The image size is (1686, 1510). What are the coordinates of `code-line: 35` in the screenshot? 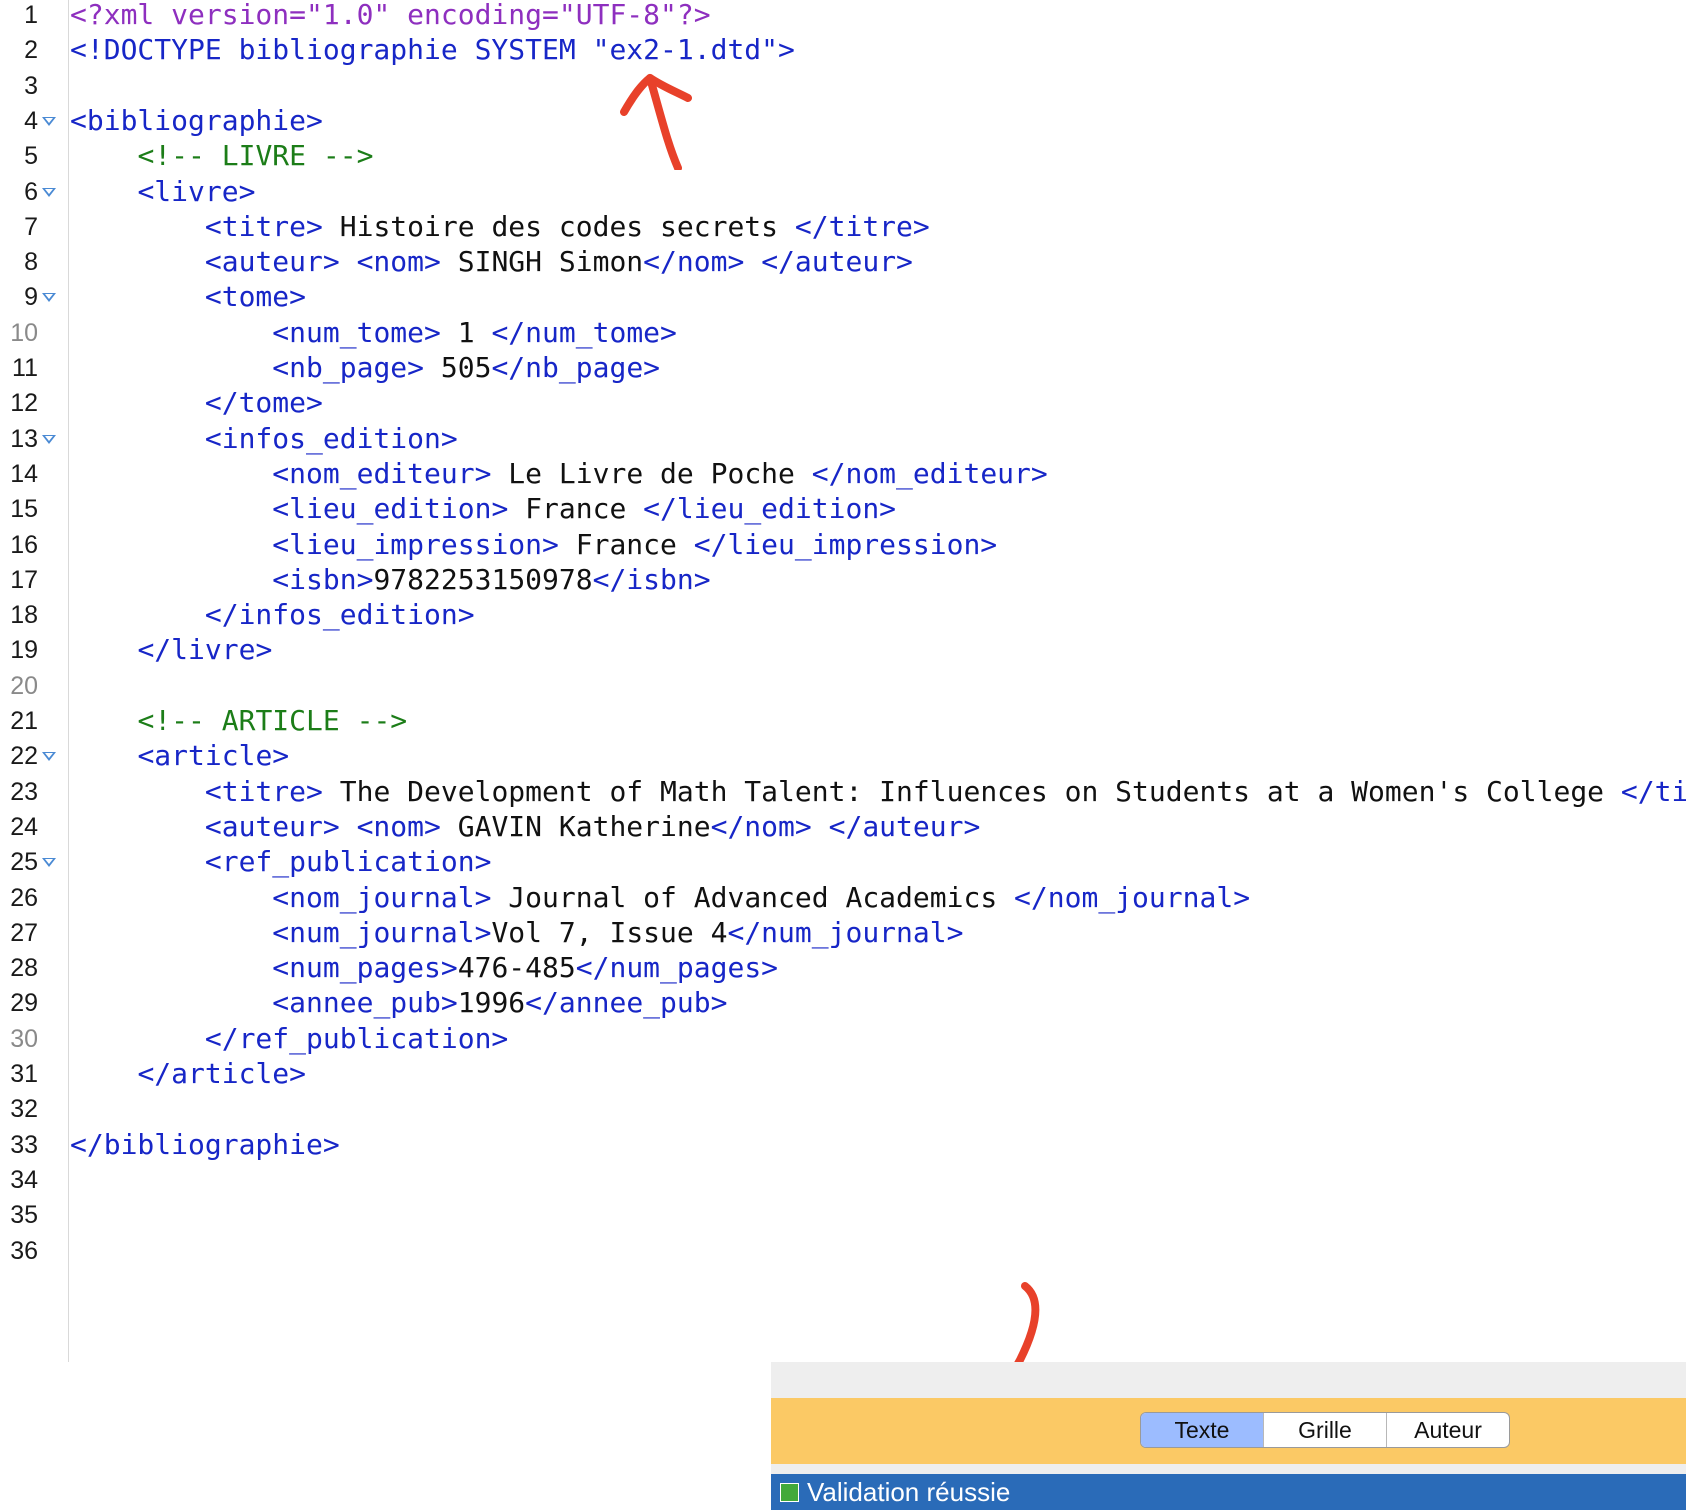 It's located at (843, 1215).